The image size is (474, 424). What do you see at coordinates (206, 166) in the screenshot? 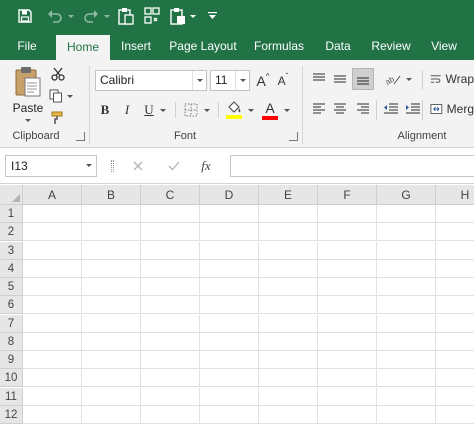
I see `insert-function-button: fx` at bounding box center [206, 166].